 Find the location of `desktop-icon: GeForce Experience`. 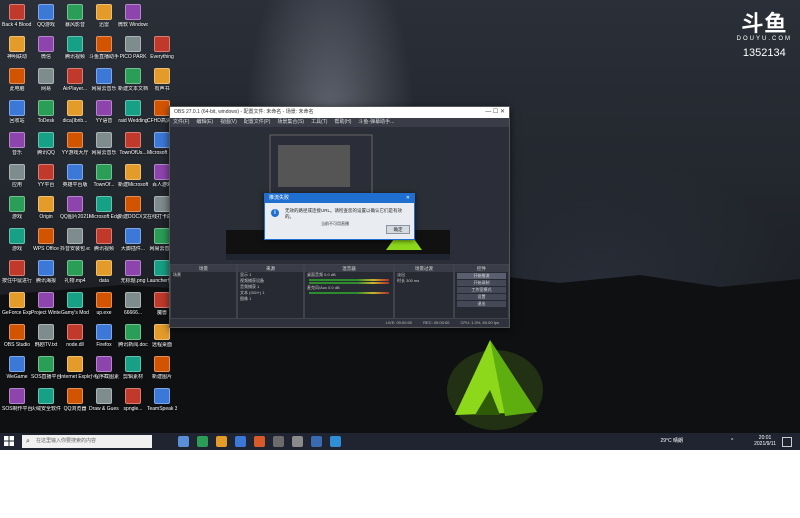

desktop-icon: GeForce Experience is located at coordinates (17, 304).